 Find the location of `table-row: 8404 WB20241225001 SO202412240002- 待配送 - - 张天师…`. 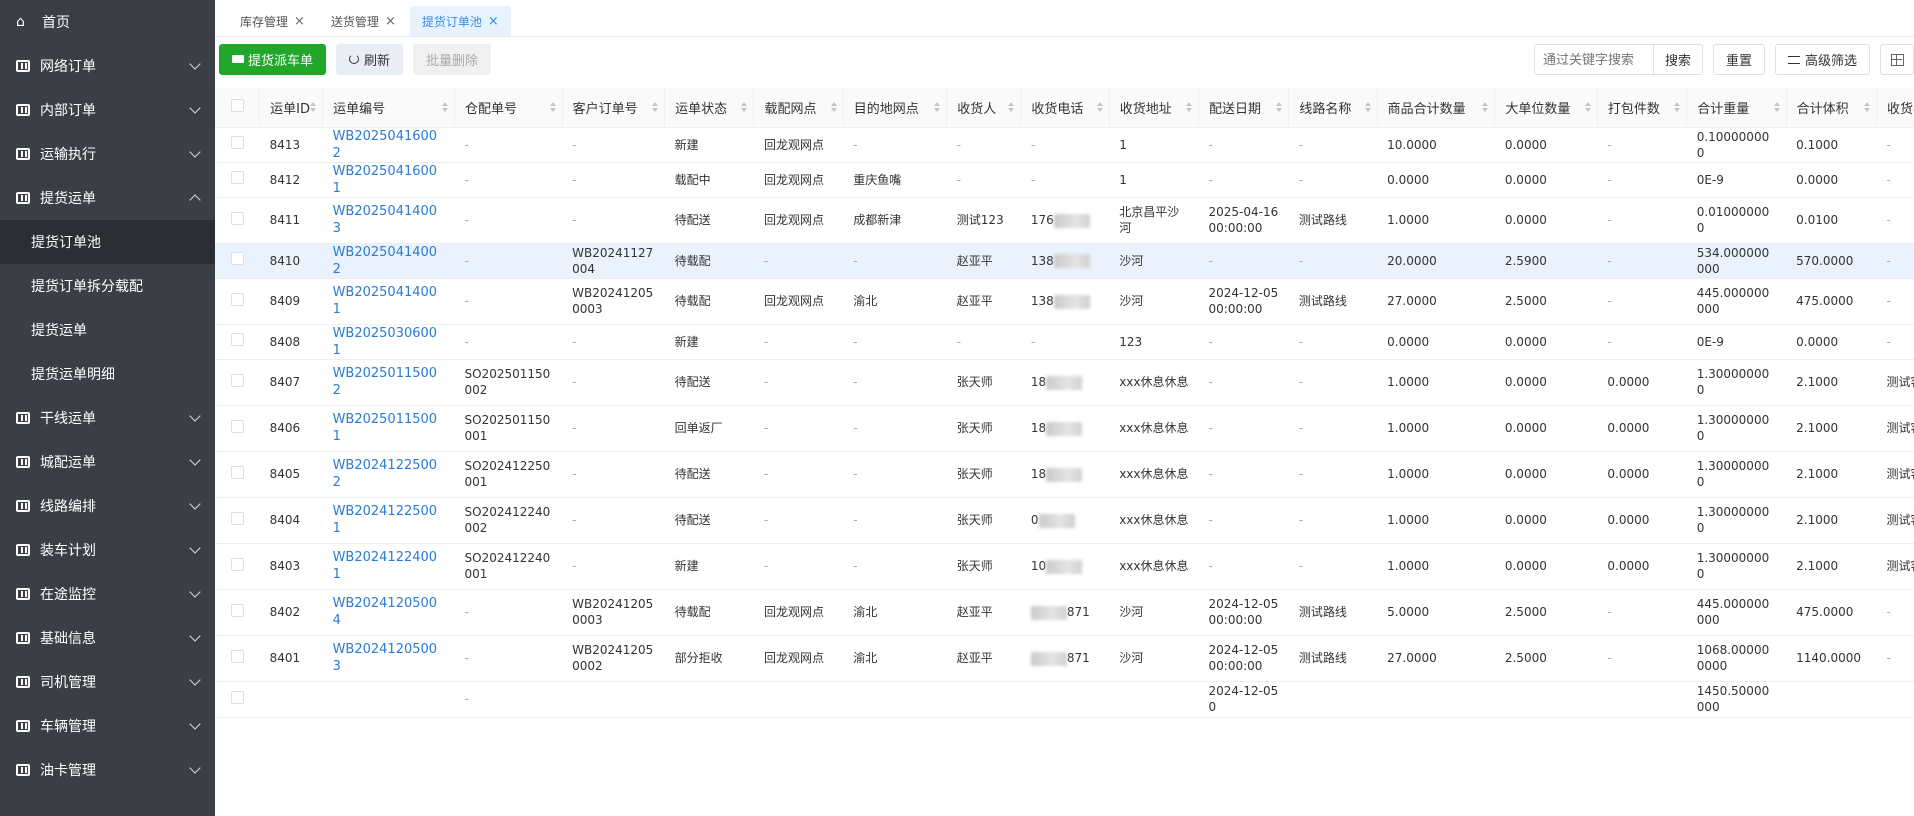

table-row: 8404 WB20241225001 SO202412240002- 待配送 - - 张天师… is located at coordinates (1064, 520).